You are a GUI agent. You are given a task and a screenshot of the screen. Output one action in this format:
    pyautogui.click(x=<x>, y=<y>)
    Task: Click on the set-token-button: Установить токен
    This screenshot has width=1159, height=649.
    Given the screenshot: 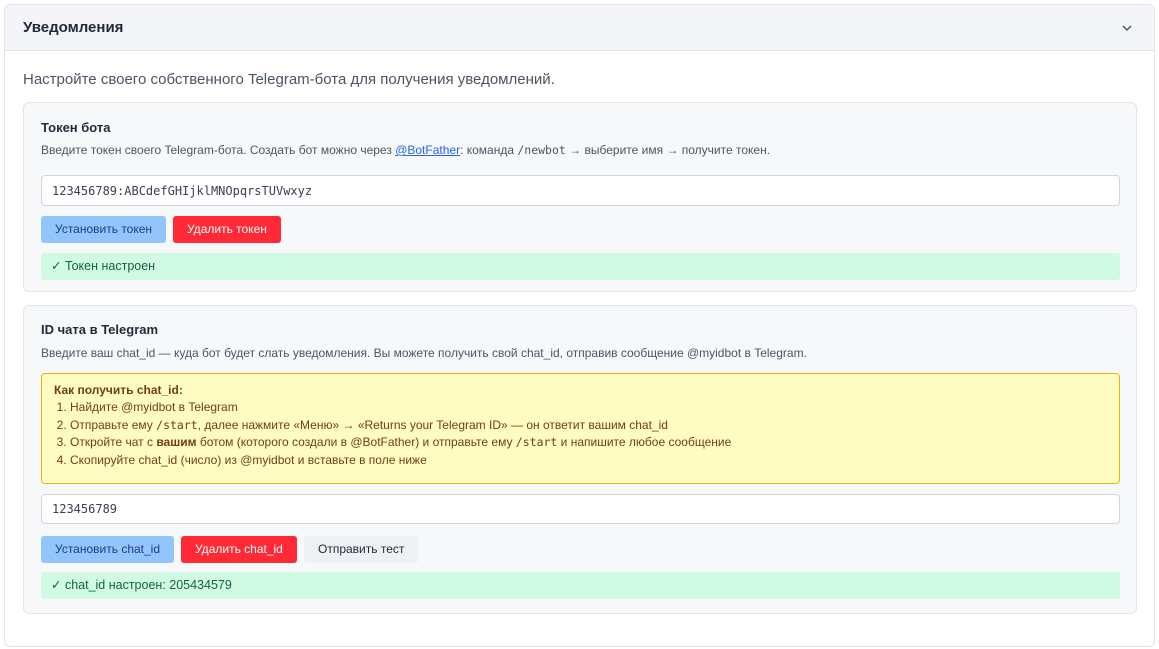 What is the action you would take?
    pyautogui.click(x=104, y=229)
    